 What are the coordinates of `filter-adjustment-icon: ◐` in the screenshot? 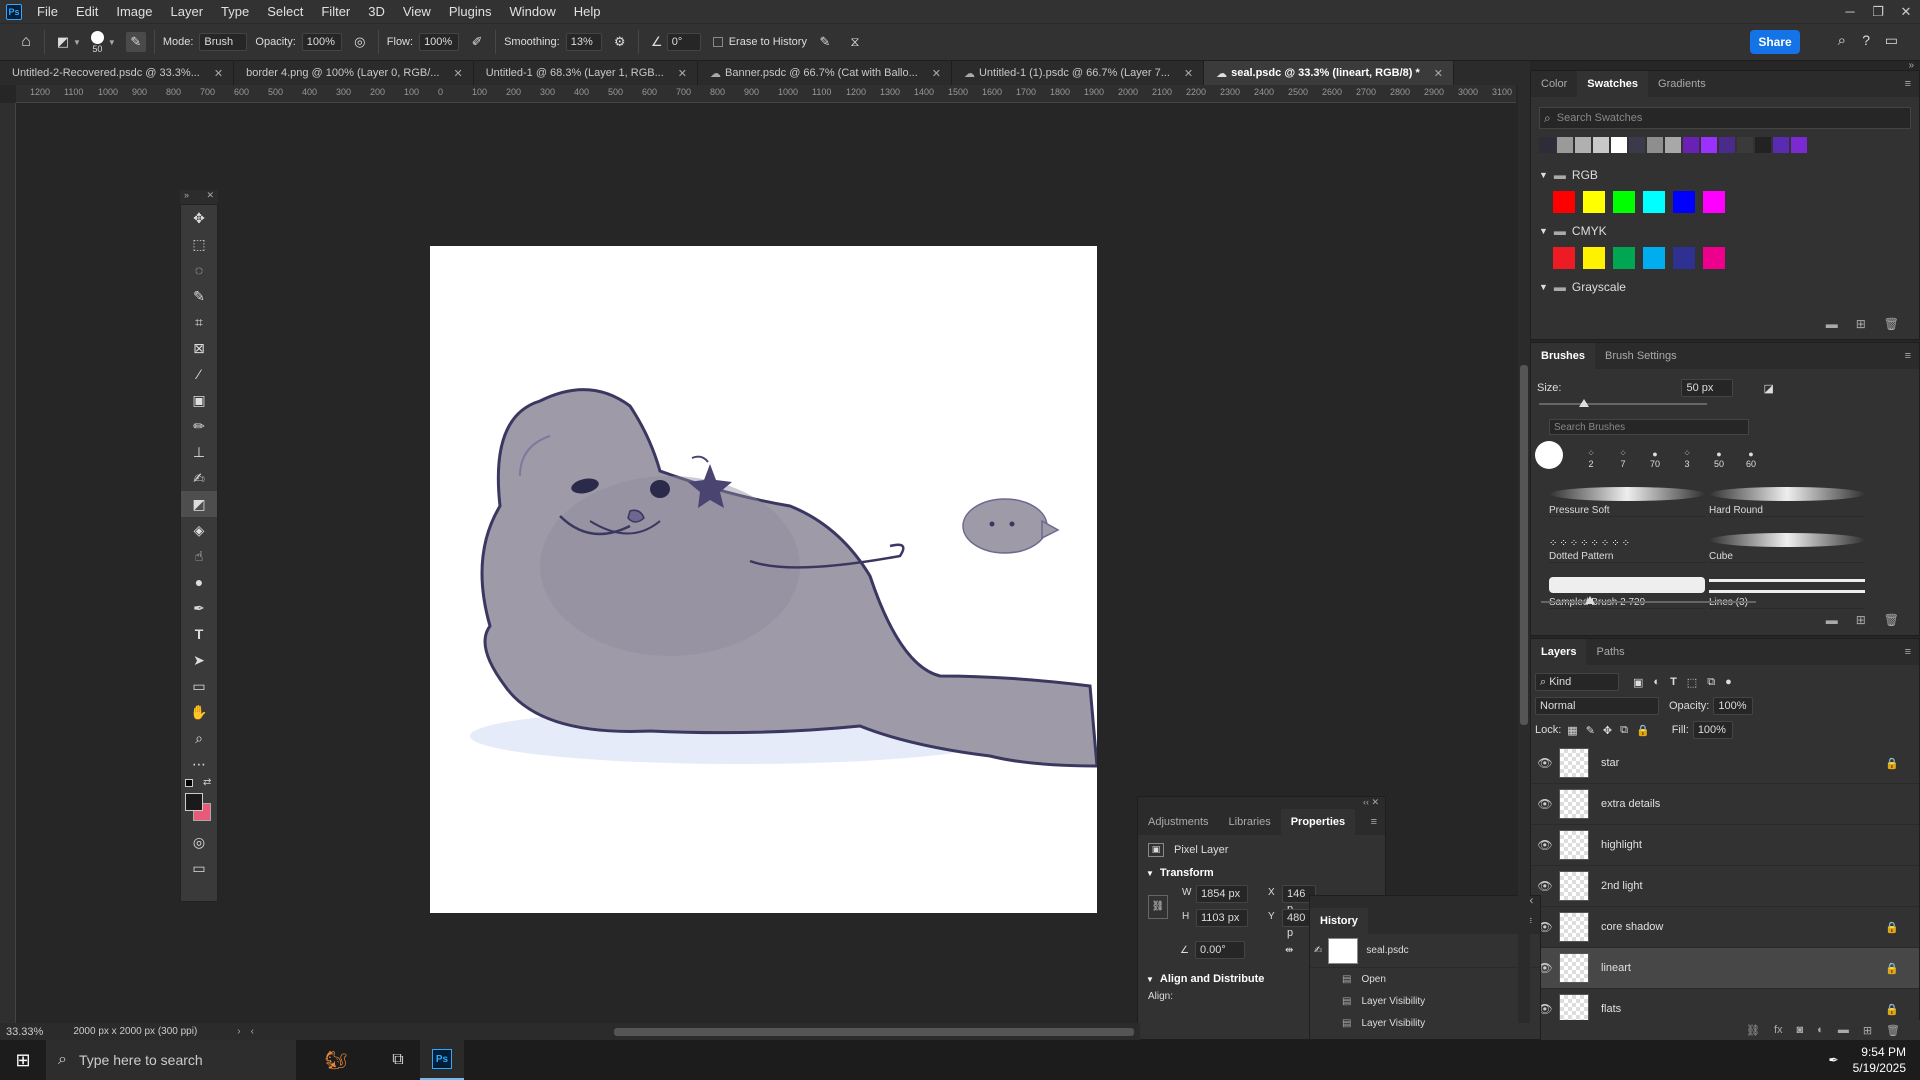 It's located at (1656, 682).